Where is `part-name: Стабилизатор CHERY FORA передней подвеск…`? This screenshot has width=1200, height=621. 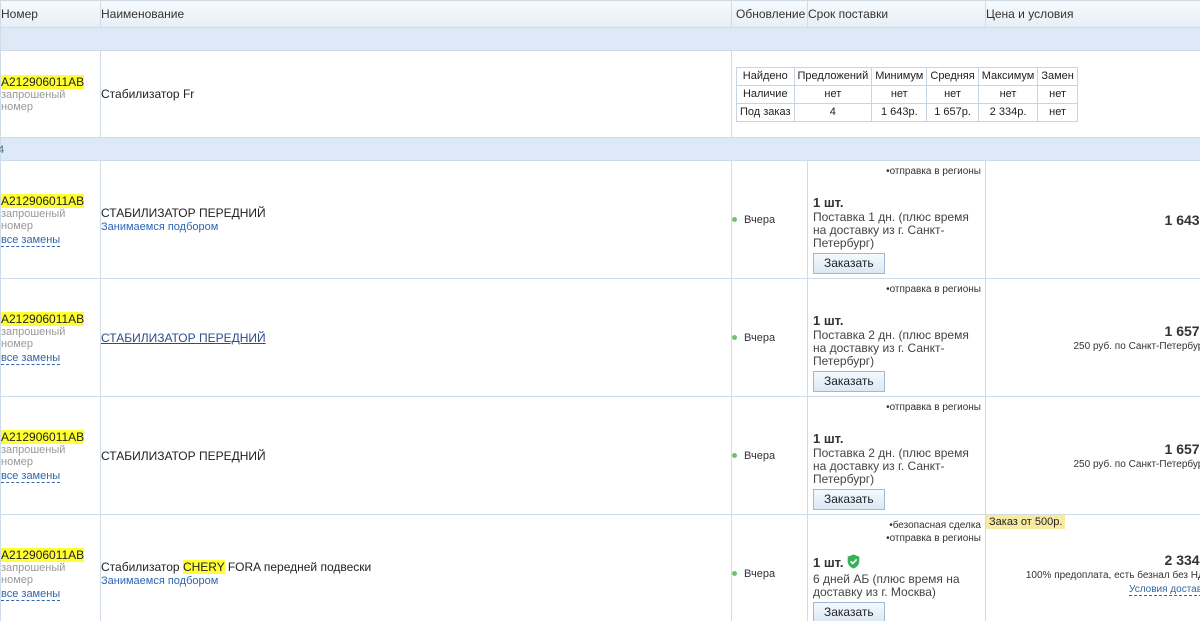 part-name: Стабилизатор CHERY FORA передней подвеск… is located at coordinates (416, 567).